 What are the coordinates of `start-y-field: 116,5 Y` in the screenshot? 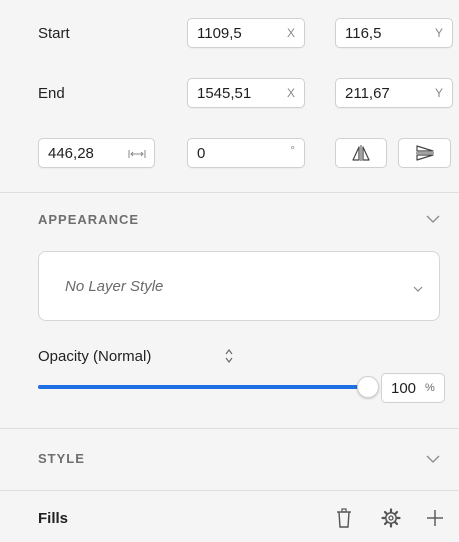 It's located at (394, 33).